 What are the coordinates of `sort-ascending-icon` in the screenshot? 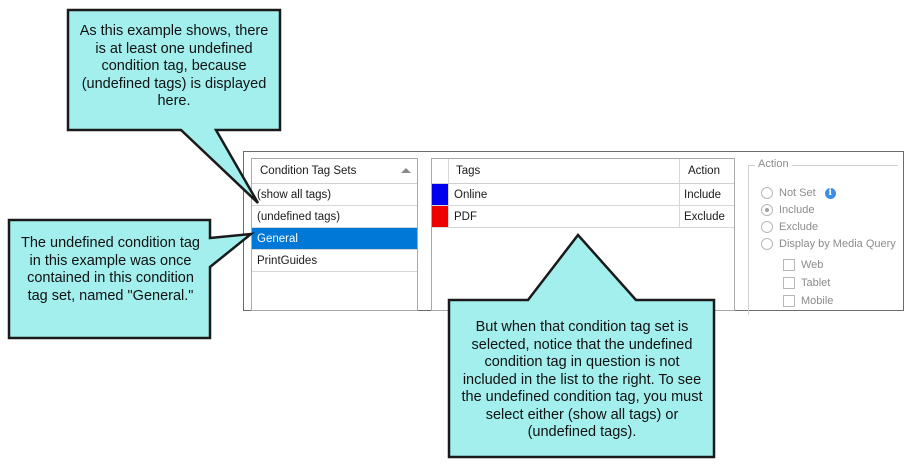 It's located at (406, 170).